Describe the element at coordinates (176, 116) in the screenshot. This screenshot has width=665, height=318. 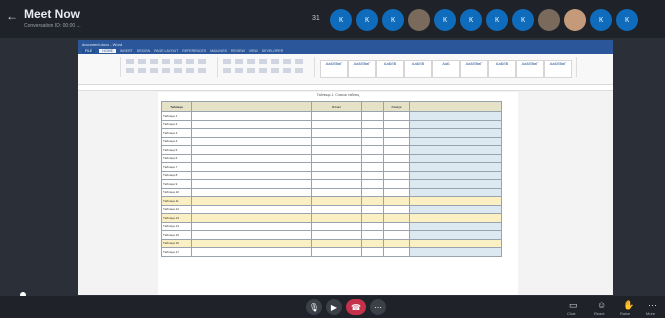
I see `table-cell: Таблица 1` at that location.